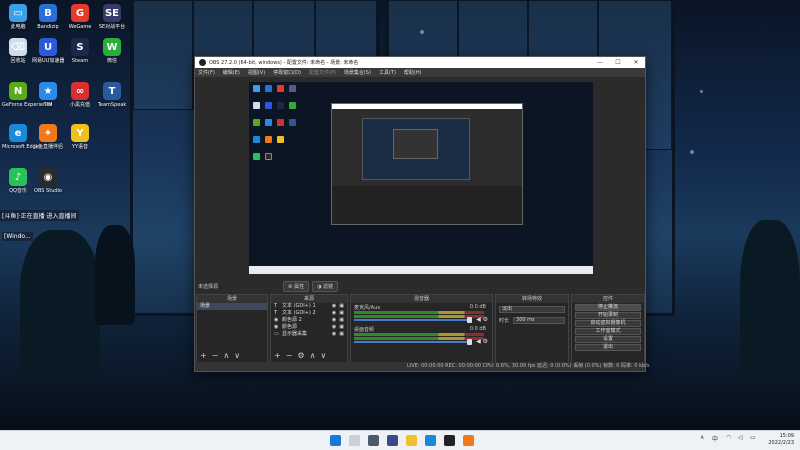  I want to click on desktop-icon: ✦ 斗鱼直播伴侣, so click(48, 137).